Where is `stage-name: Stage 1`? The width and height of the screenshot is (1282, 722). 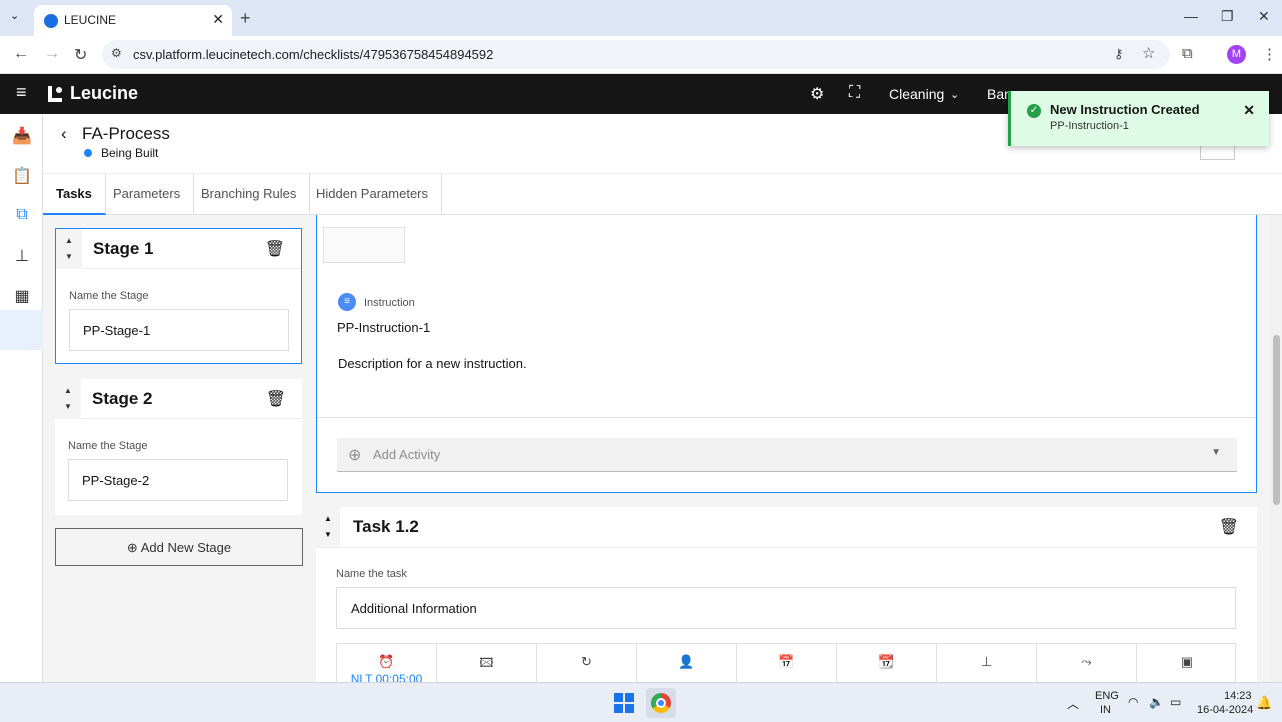
stage-name: Stage 1 is located at coordinates (123, 248).